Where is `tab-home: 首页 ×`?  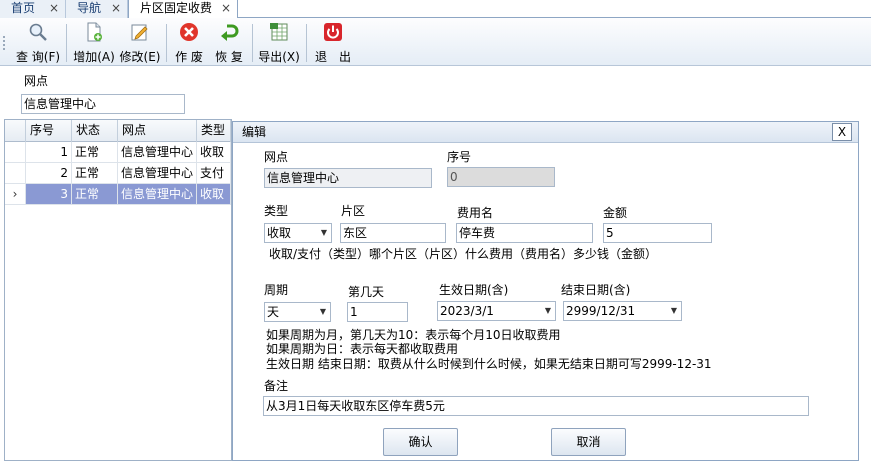
tab-home: 首页 × is located at coordinates (33, 9).